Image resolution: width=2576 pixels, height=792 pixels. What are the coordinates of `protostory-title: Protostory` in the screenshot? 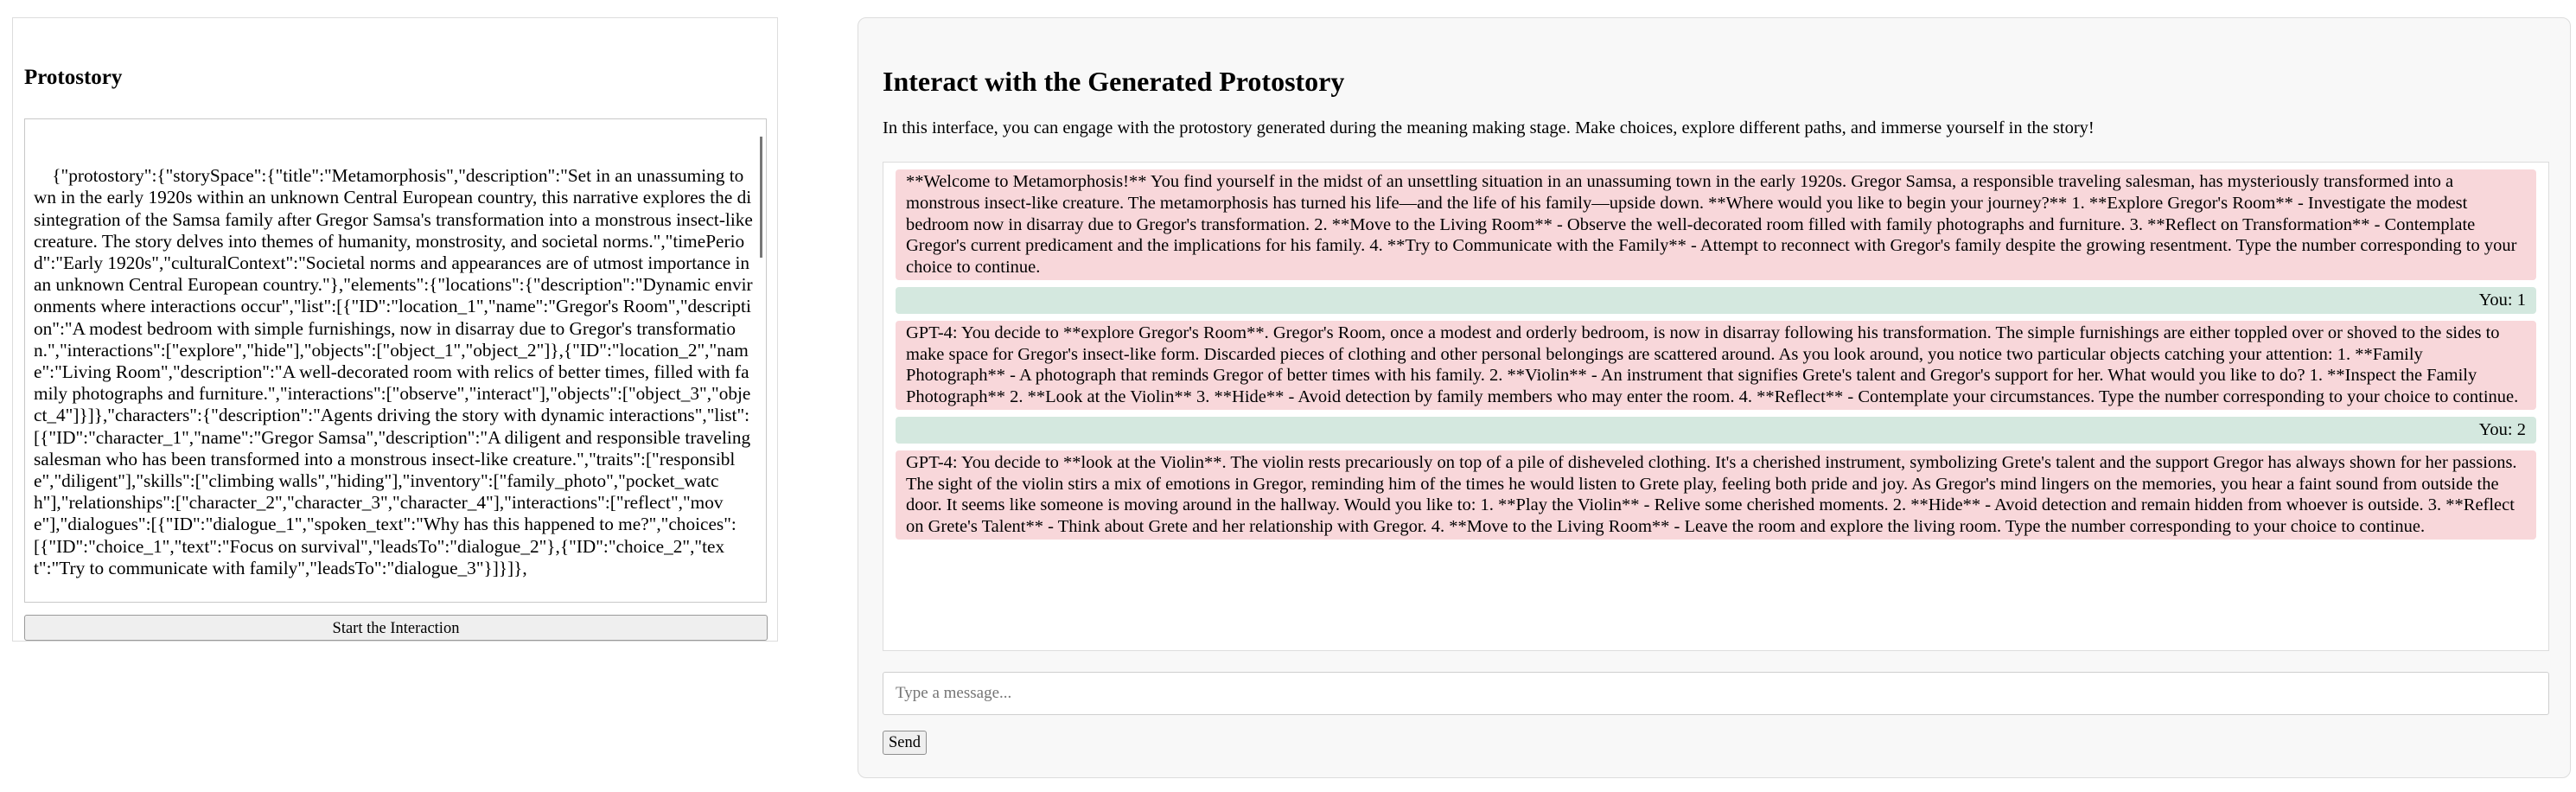 It's located at (73, 77).